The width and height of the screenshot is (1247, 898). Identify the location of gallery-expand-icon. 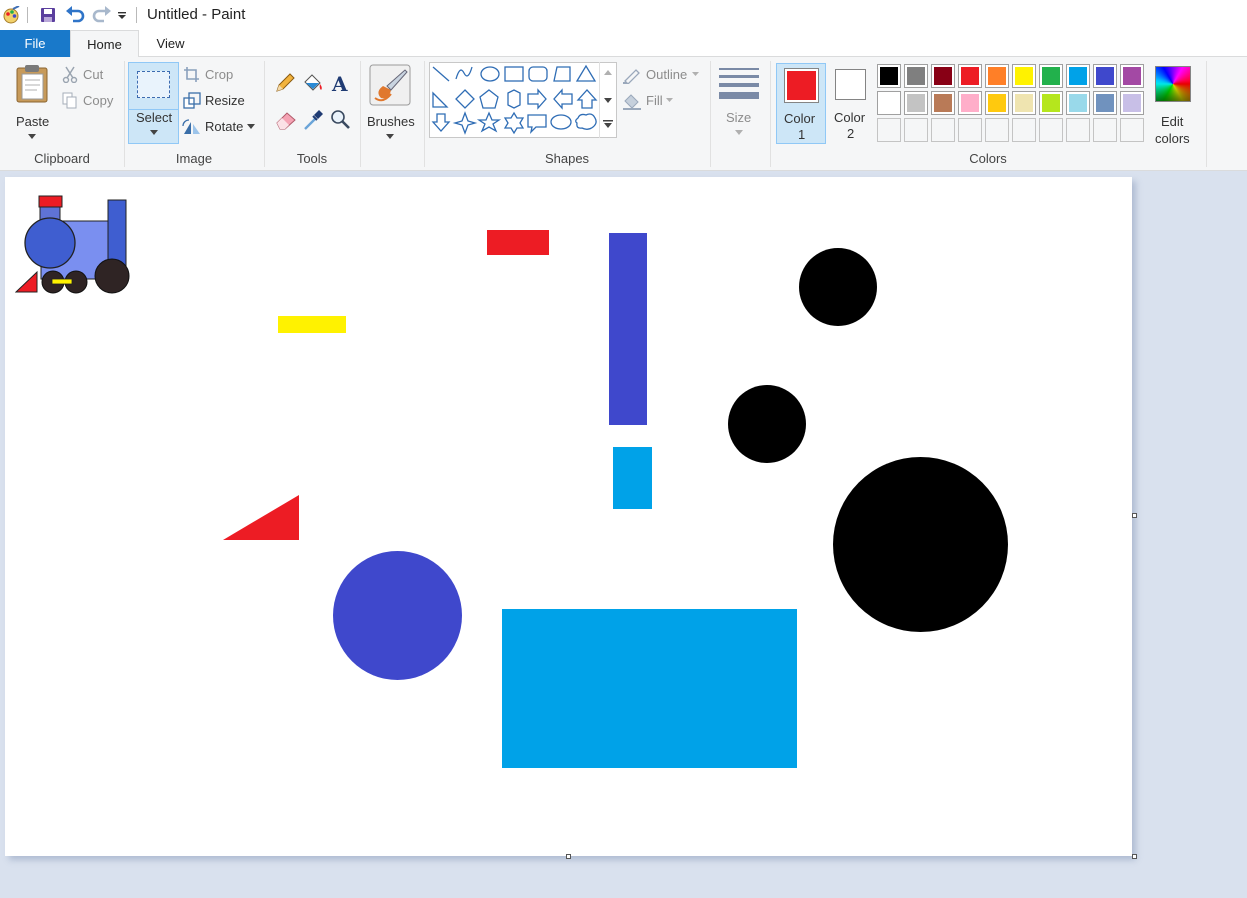
(608, 124).